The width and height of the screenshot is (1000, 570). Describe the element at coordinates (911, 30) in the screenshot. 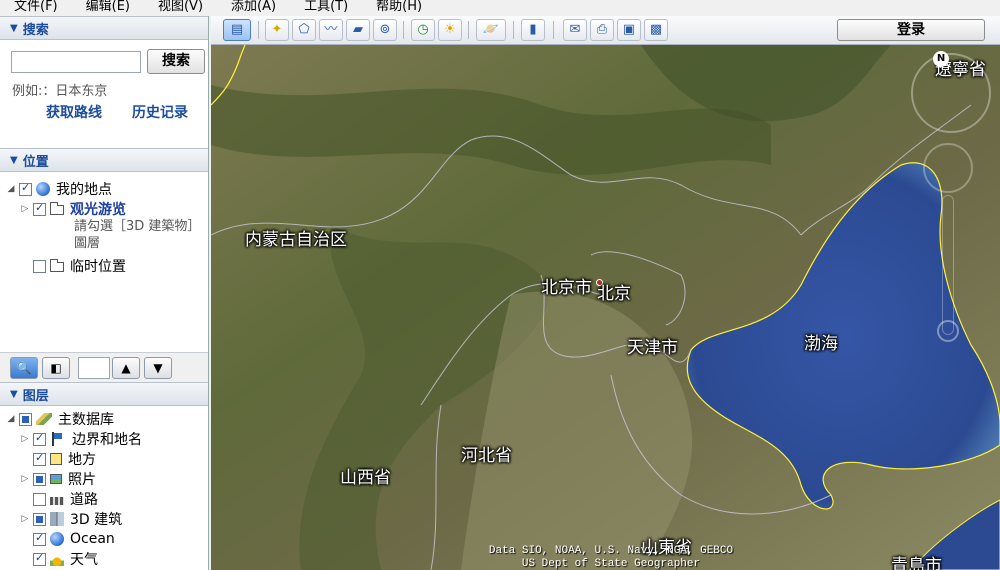

I see `login-button: 登录` at that location.